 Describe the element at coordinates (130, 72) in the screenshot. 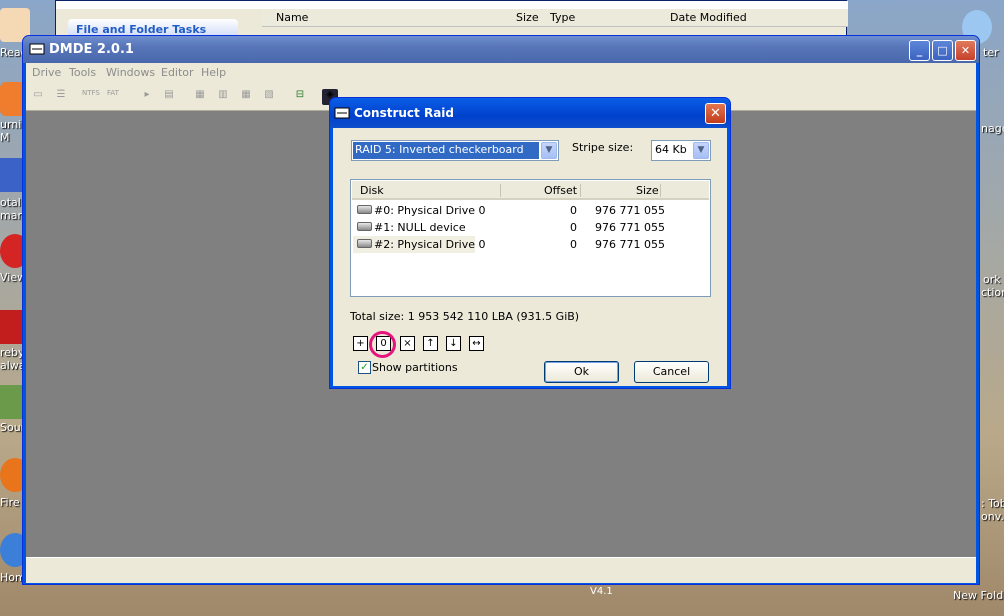

I see `menu-windows: Windows` at that location.